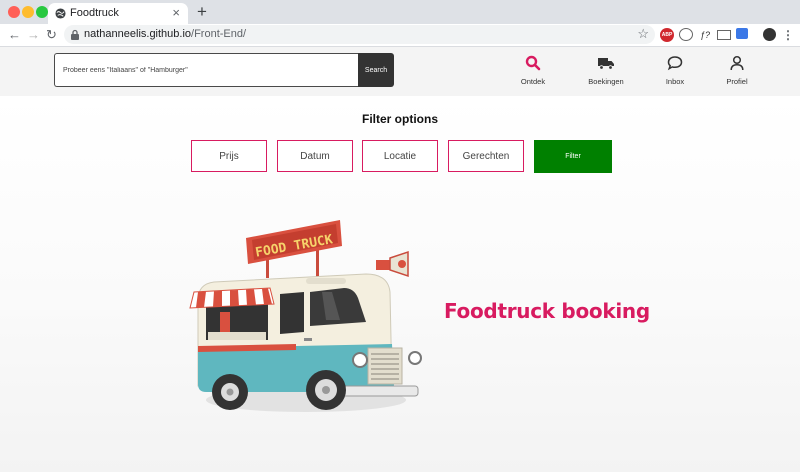  What do you see at coordinates (742, 33) in the screenshot?
I see `extension-blue-icon` at bounding box center [742, 33].